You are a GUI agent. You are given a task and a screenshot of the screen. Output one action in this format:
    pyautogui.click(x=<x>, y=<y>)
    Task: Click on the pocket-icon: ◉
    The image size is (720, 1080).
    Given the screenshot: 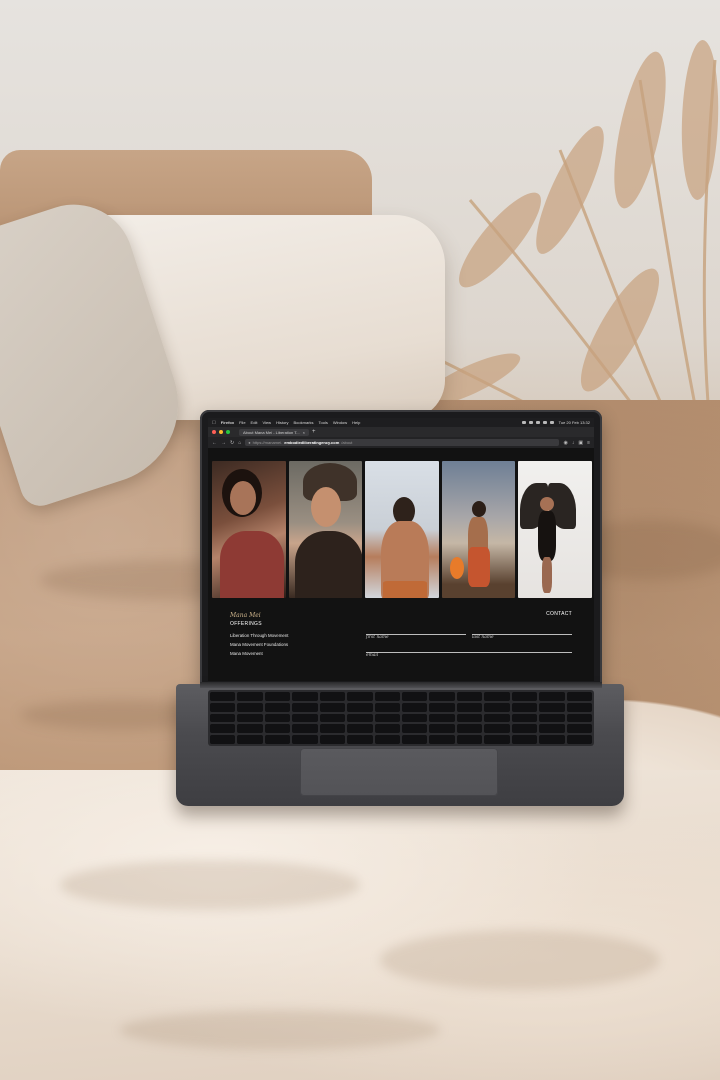 What is the action you would take?
    pyautogui.click(x=565, y=443)
    